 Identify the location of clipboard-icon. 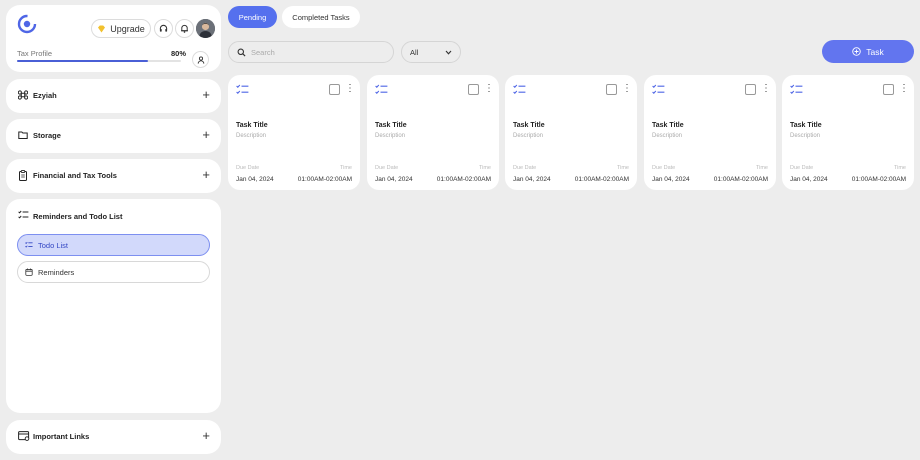
(23, 175).